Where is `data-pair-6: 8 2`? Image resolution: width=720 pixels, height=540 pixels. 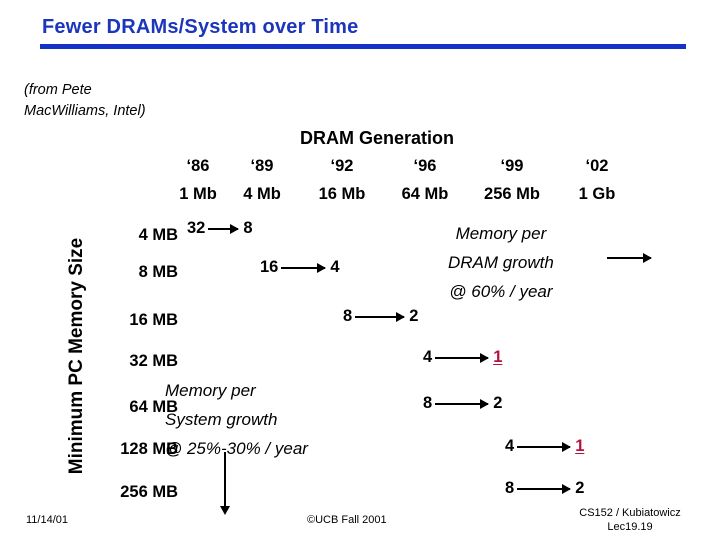 data-pair-6: 8 2 is located at coordinates (544, 488).